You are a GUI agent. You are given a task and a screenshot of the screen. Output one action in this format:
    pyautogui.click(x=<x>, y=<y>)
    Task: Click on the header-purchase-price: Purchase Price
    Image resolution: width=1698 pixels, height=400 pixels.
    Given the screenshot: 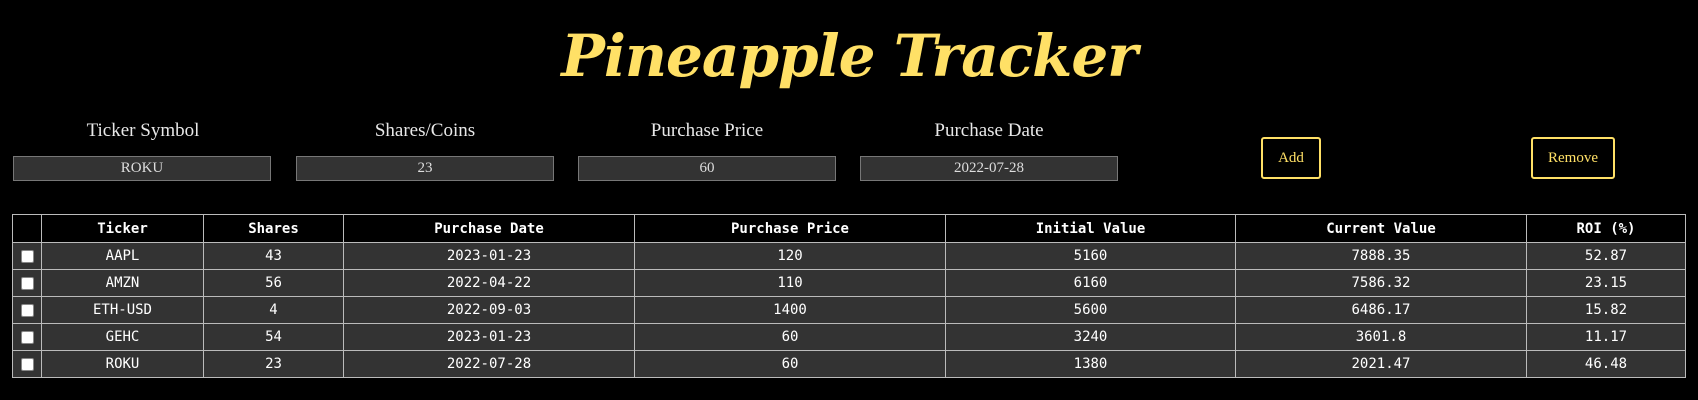 What is the action you would take?
    pyautogui.click(x=790, y=228)
    